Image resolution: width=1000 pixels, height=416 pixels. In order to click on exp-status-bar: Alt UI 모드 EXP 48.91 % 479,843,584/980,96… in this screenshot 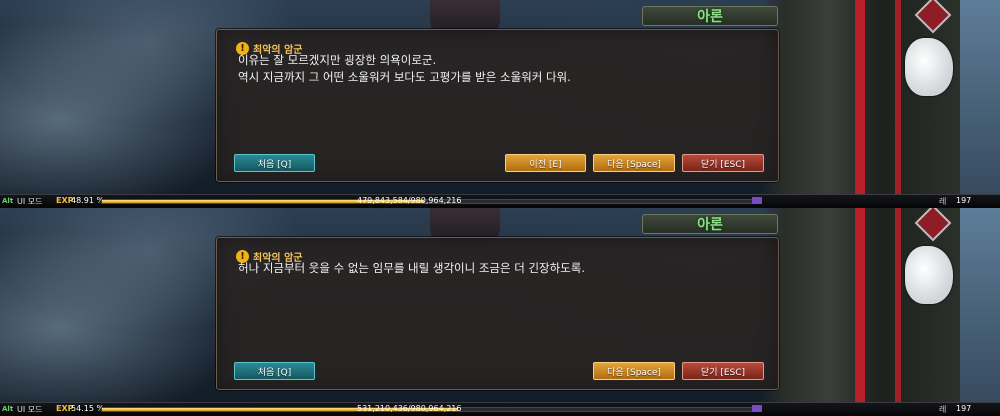, I will do `click(500, 201)`.